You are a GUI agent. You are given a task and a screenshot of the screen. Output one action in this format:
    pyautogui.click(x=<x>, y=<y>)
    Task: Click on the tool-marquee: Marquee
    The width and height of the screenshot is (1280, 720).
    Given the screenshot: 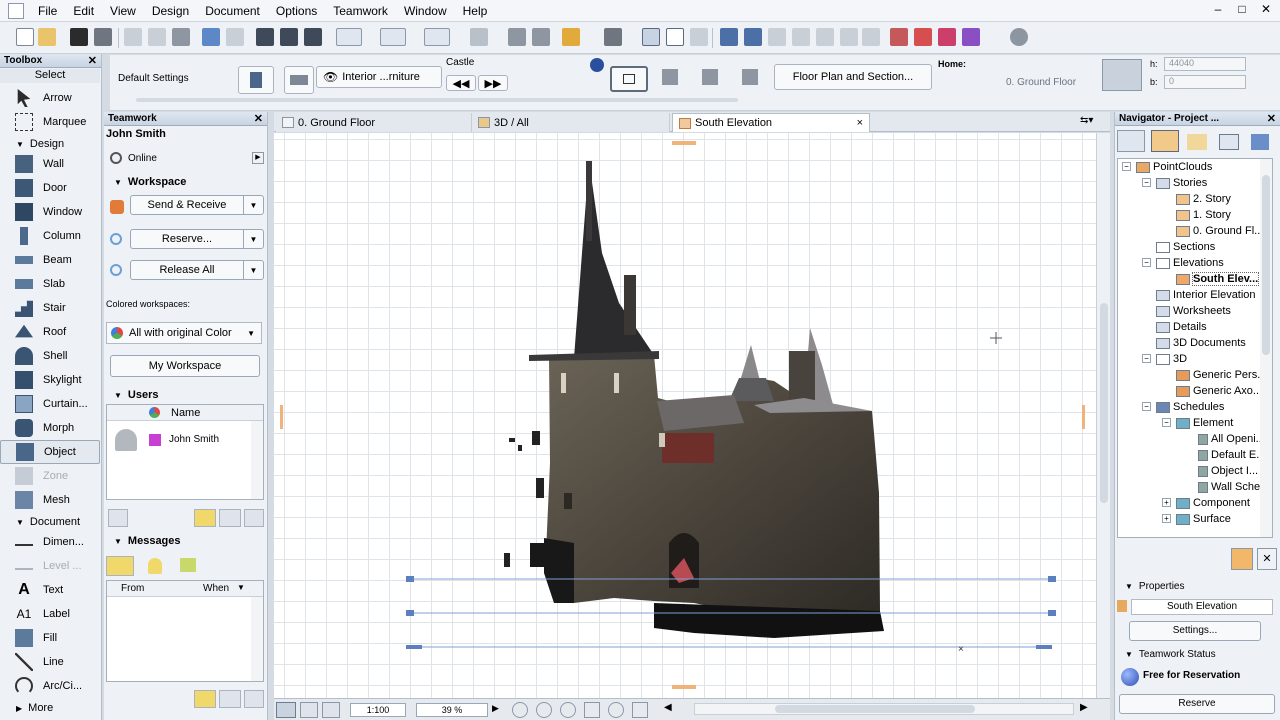 What is the action you would take?
    pyautogui.click(x=50, y=122)
    